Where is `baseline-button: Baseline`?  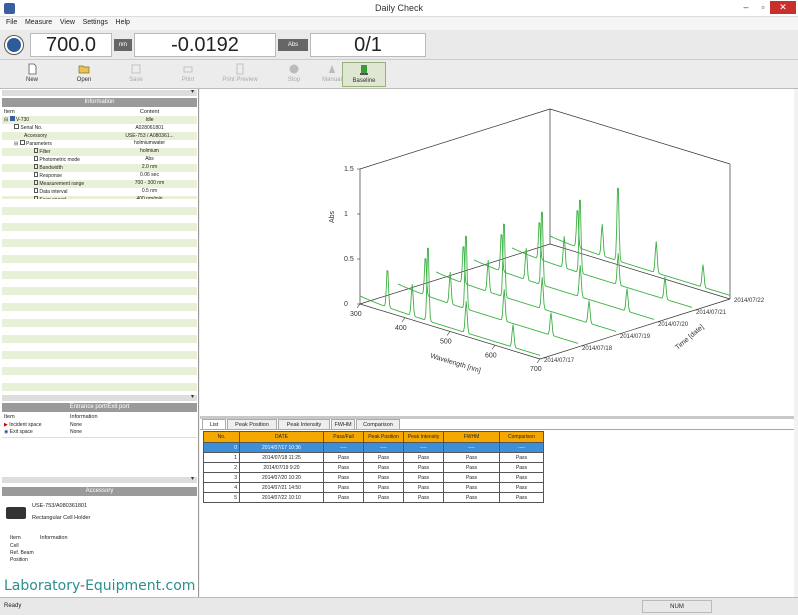
baseline-button: Baseline is located at coordinates (364, 74).